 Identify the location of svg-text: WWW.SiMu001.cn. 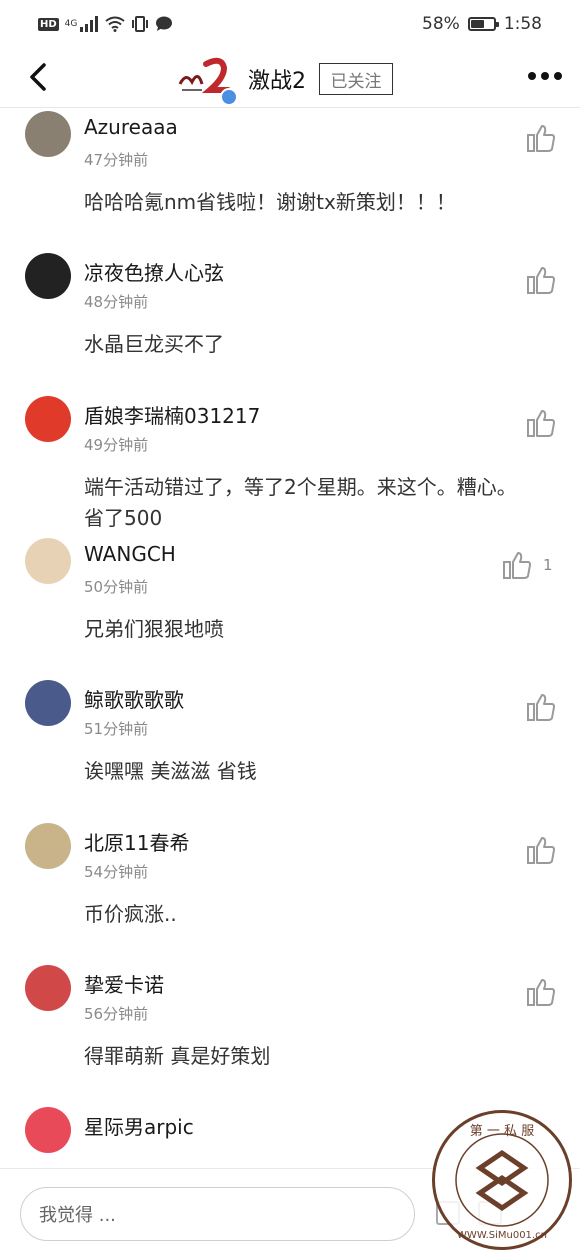
(502, 1235).